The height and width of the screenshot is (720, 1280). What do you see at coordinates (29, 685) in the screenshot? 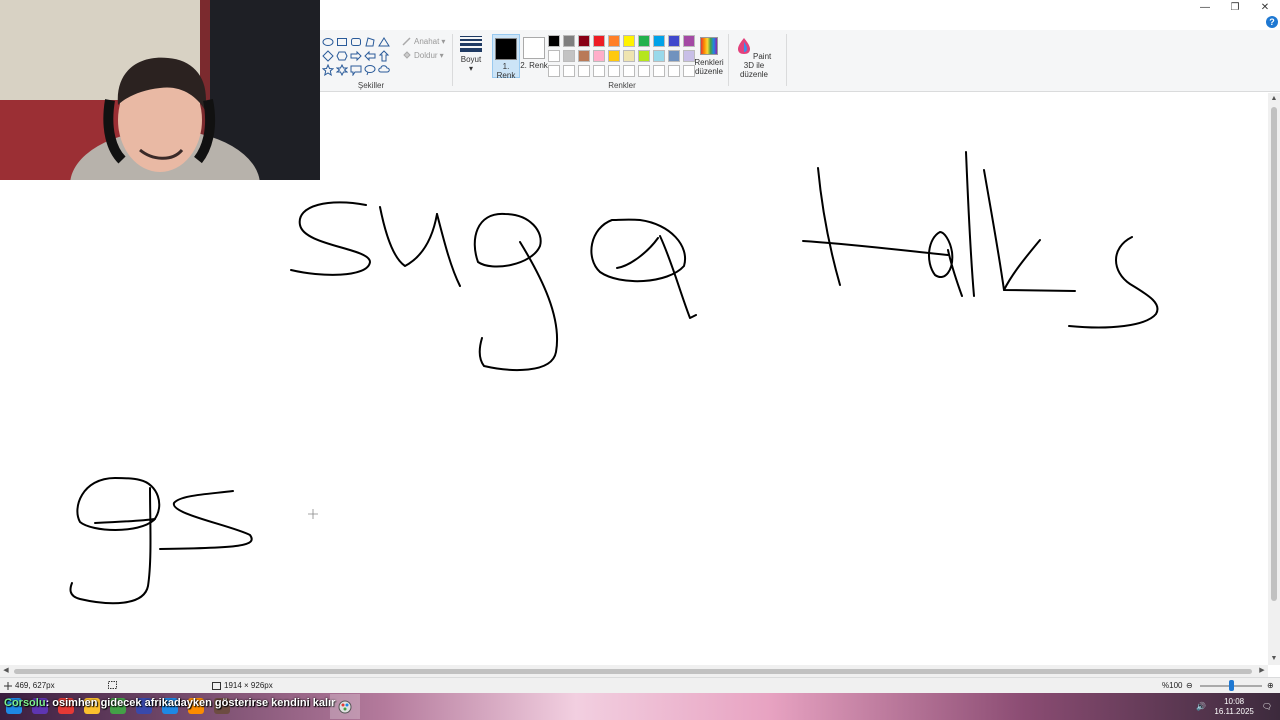
I see `cursor-position: 469, 627px` at bounding box center [29, 685].